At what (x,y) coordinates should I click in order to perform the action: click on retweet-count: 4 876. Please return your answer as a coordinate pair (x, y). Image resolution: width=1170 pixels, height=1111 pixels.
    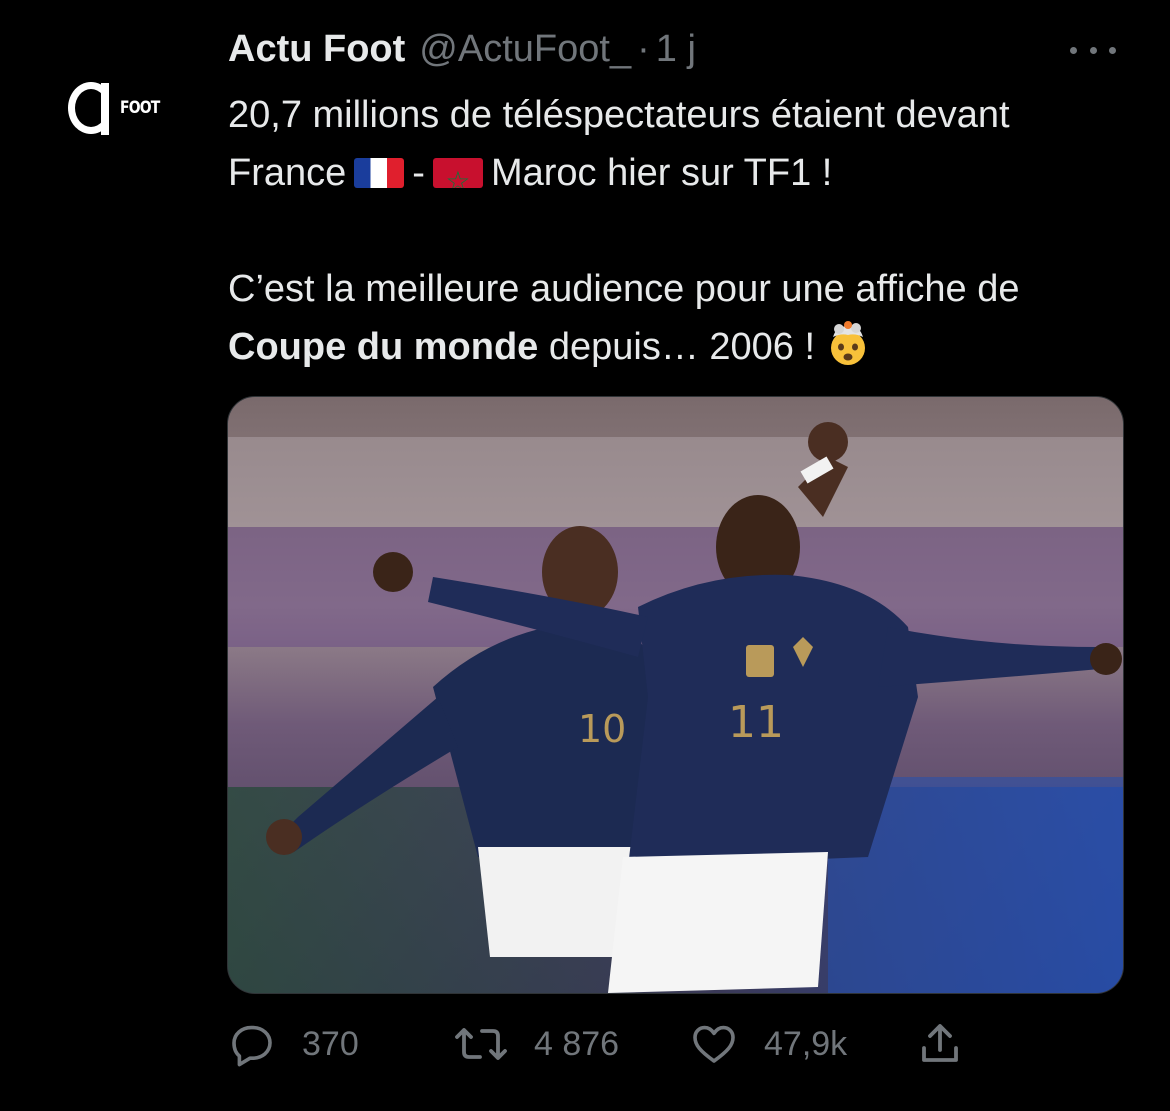
    Looking at the image, I should click on (577, 1043).